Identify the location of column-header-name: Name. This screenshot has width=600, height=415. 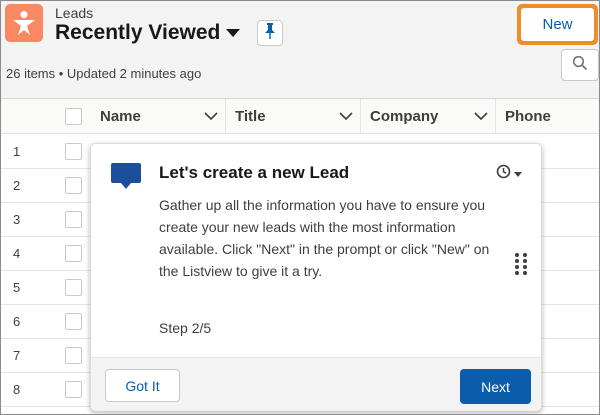
(158, 116).